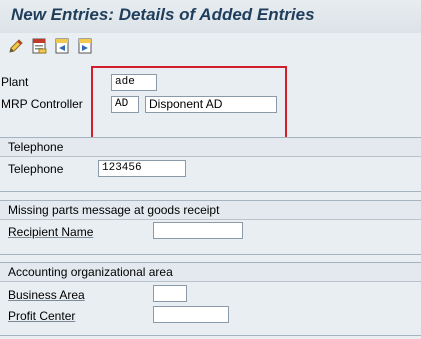  What do you see at coordinates (85, 46) in the screenshot?
I see `next-entry-icon` at bounding box center [85, 46].